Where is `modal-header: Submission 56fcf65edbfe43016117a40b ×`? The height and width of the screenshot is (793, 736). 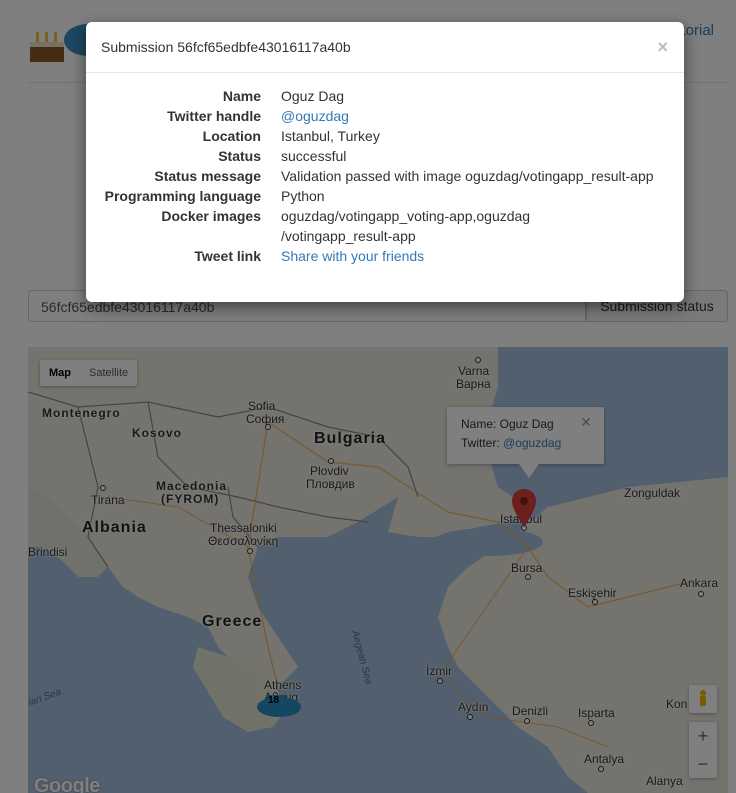 modal-header: Submission 56fcf65edbfe43016117a40b × is located at coordinates (385, 47).